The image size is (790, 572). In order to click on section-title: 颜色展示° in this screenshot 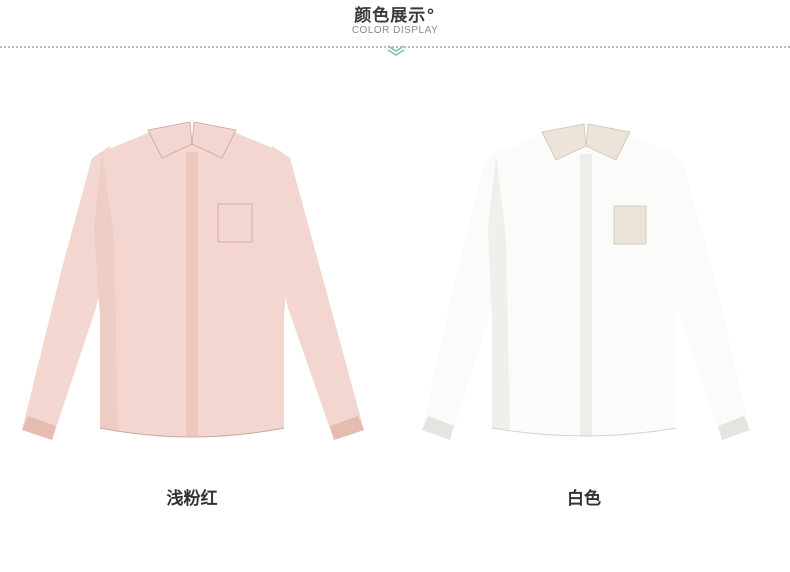, I will do `click(395, 16)`.